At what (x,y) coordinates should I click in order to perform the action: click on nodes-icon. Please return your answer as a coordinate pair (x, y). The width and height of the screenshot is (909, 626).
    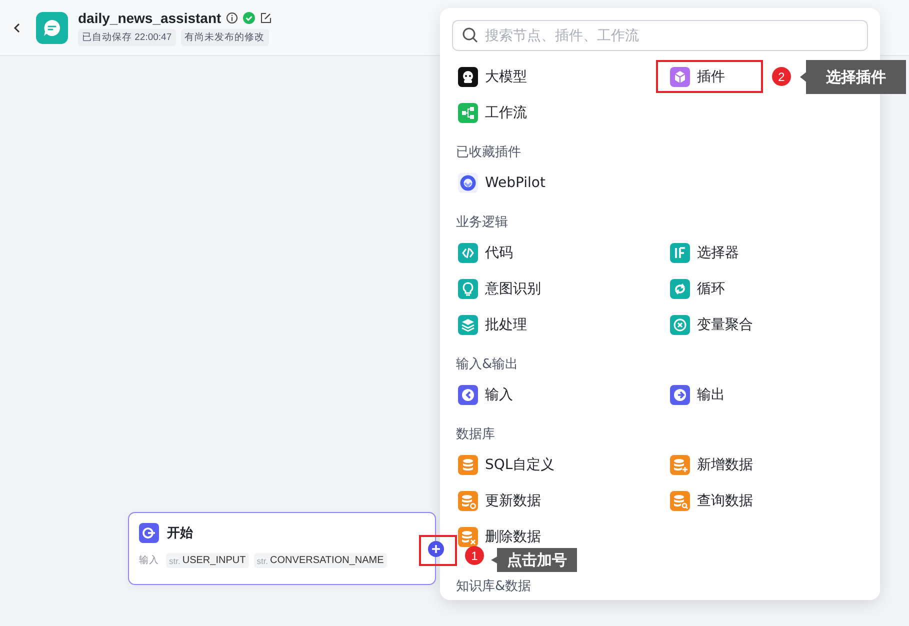
    Looking at the image, I should click on (468, 113).